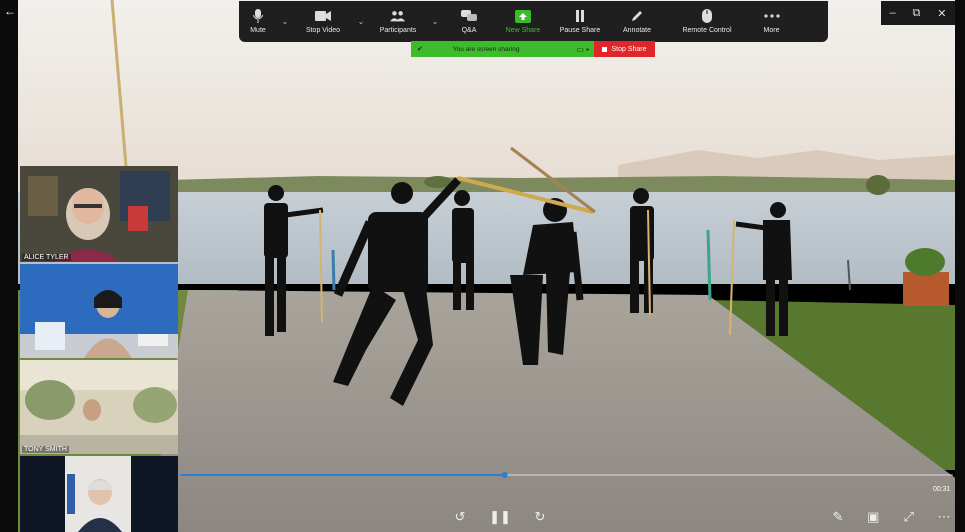  What do you see at coordinates (460, 517) in the screenshot?
I see `rewind-icon: ↺` at bounding box center [460, 517].